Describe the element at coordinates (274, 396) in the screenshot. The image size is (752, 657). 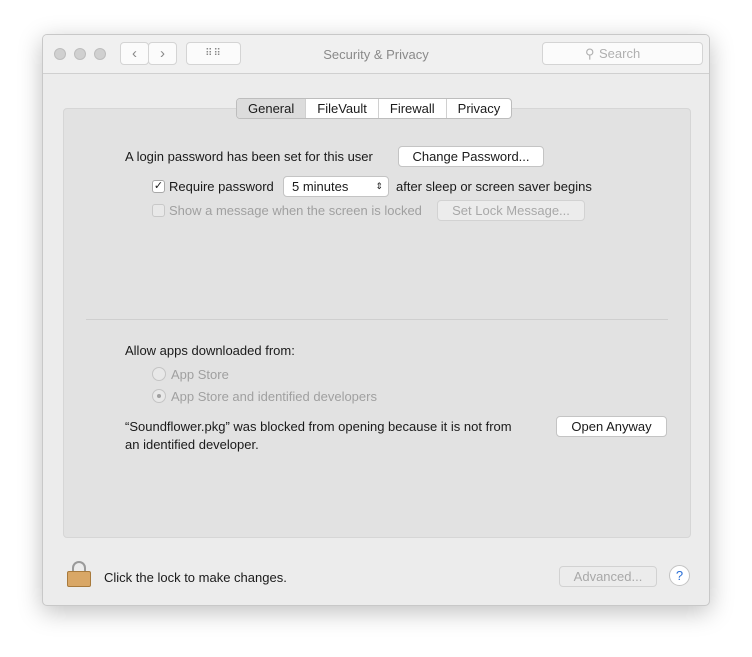
I see `radio-identified-label: App Store and identified developers` at that location.